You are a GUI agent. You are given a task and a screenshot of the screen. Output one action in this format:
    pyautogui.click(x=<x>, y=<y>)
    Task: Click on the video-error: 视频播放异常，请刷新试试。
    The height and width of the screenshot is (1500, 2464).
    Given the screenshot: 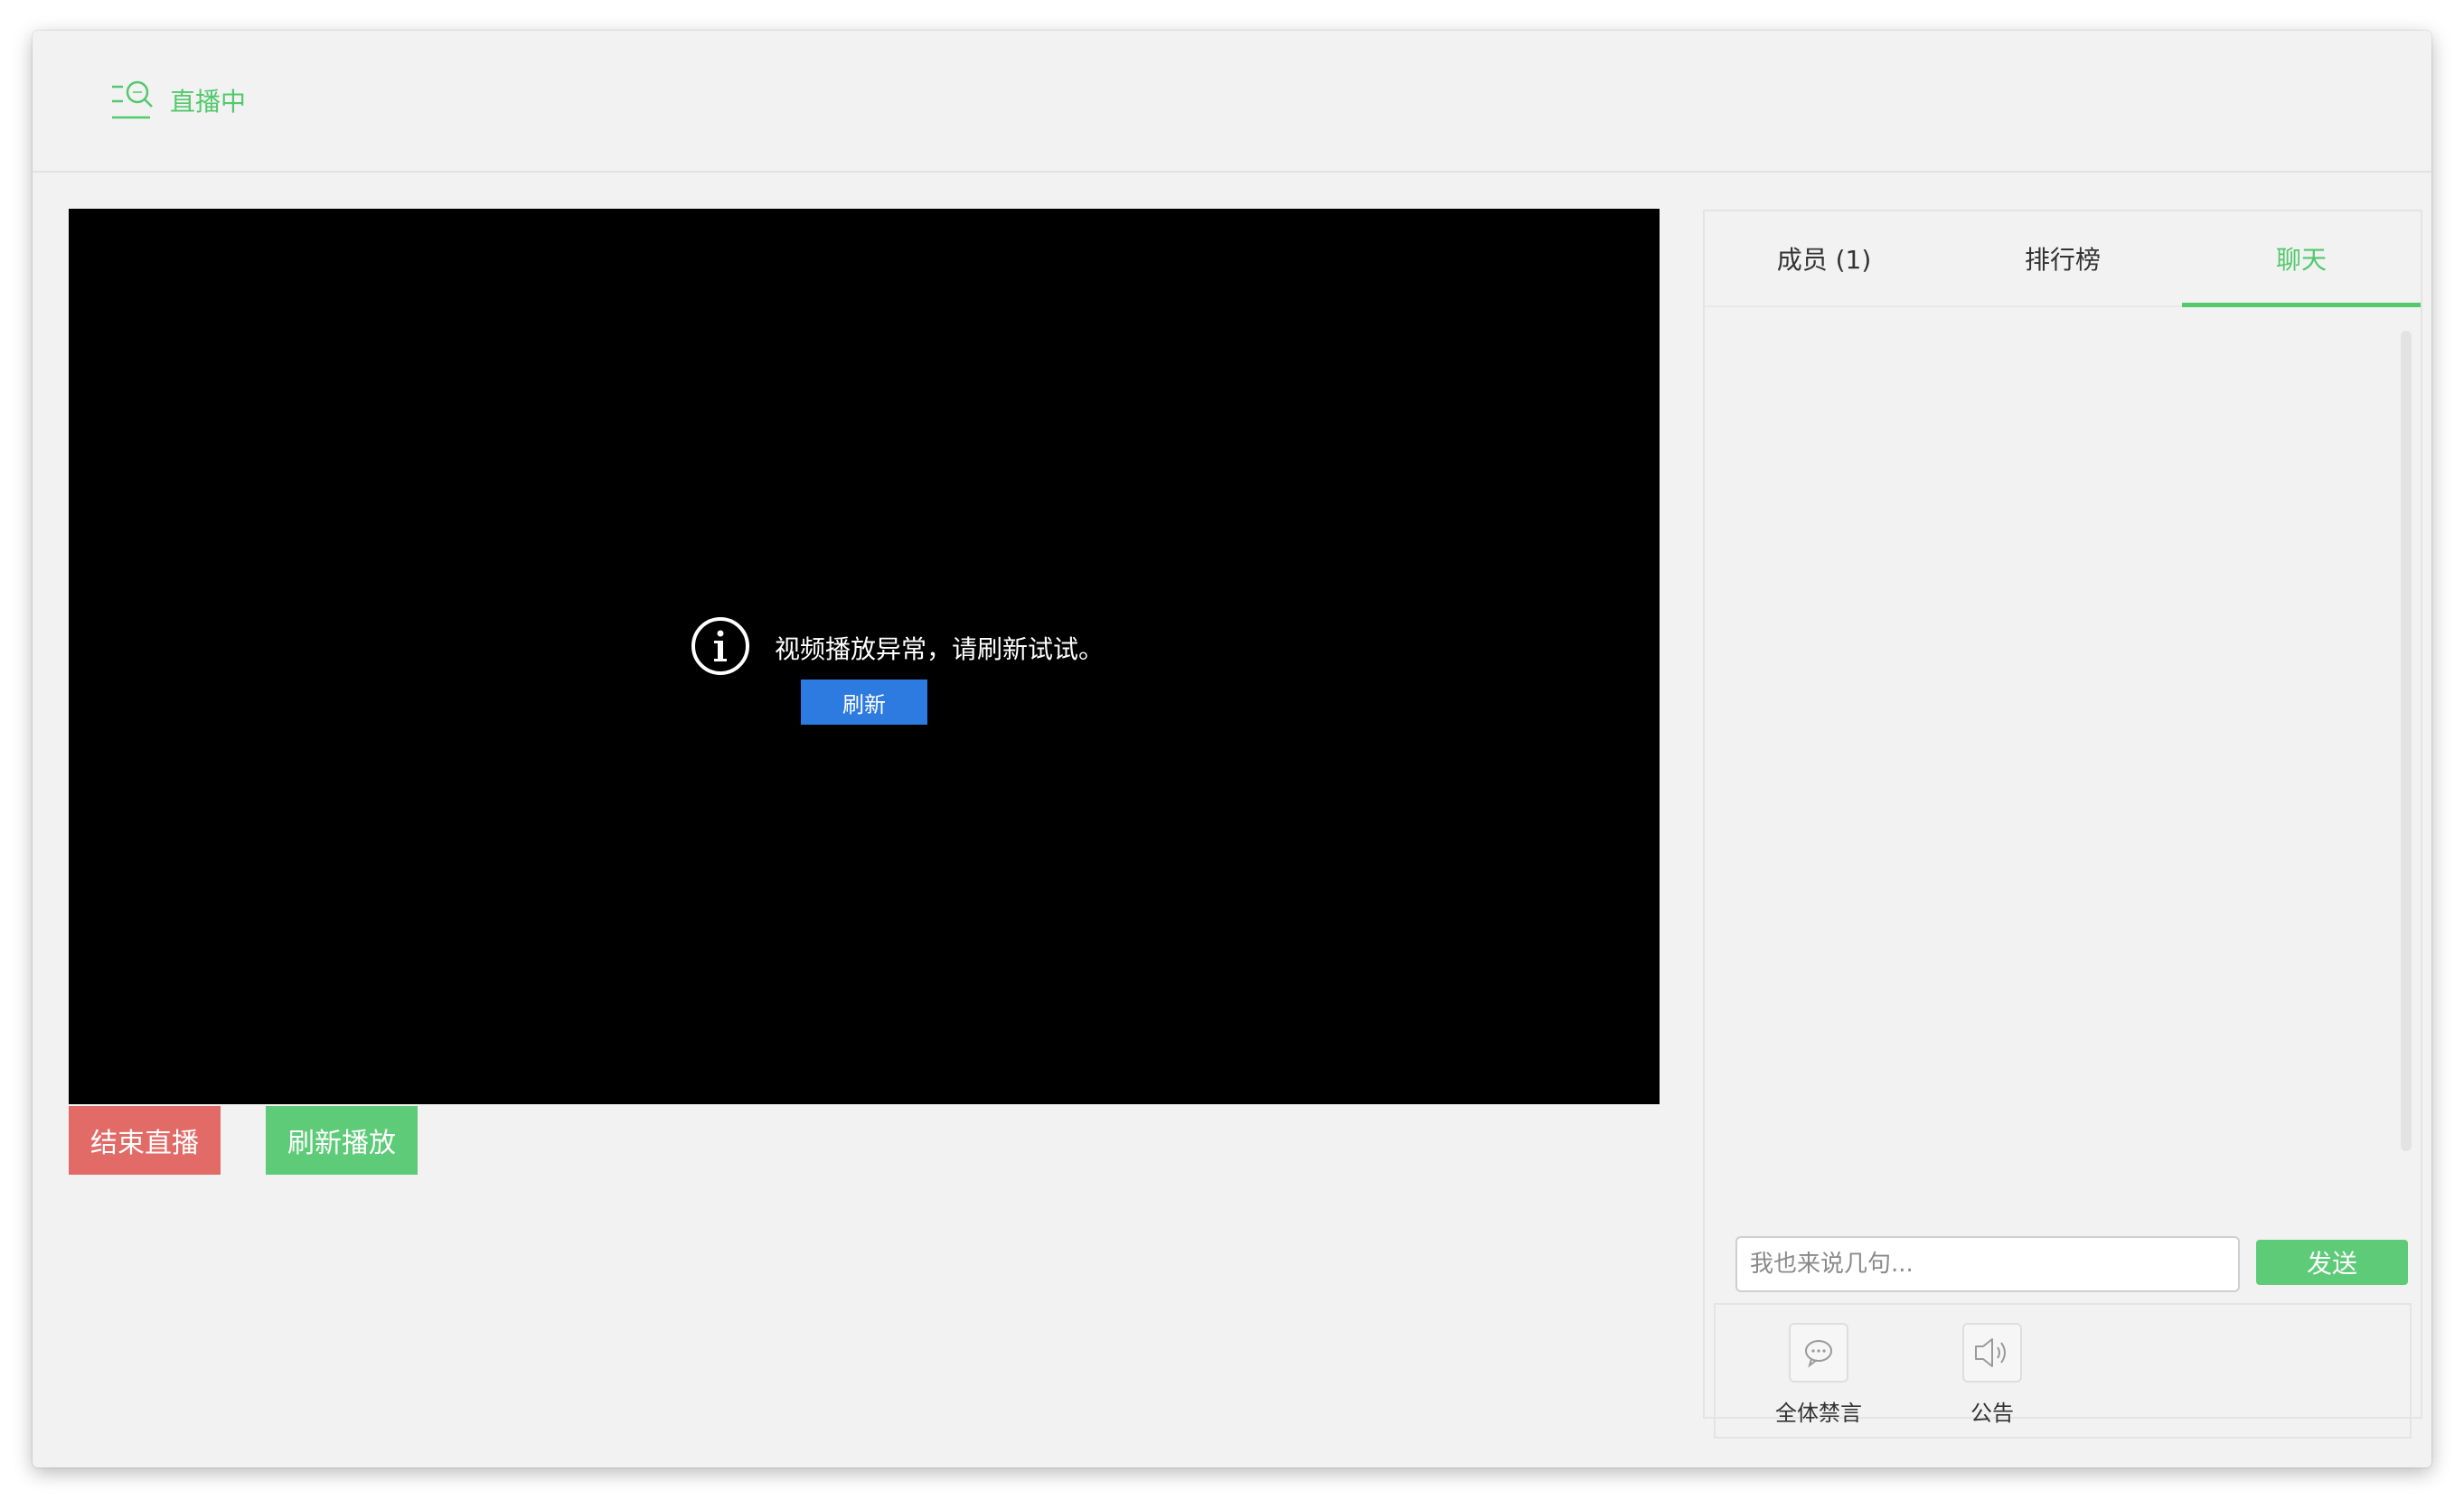 What is the action you would take?
    pyautogui.click(x=897, y=648)
    